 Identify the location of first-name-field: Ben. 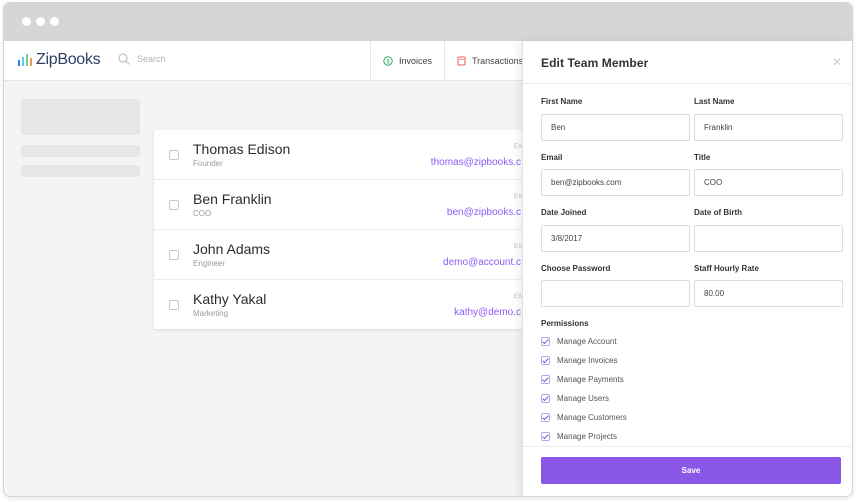
(615, 127).